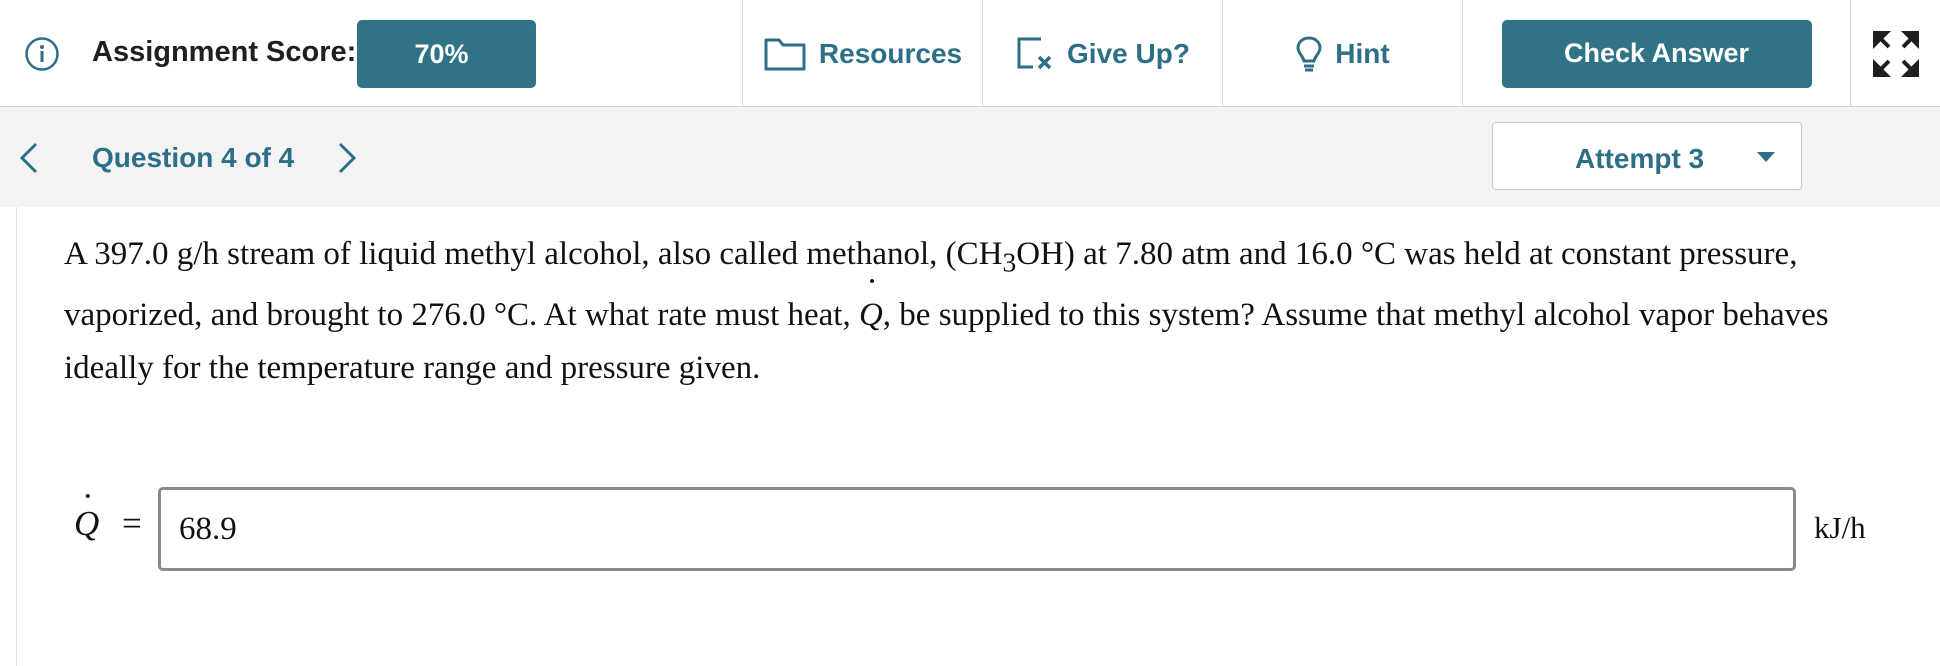 Image resolution: width=1940 pixels, height=666 pixels. Describe the element at coordinates (977, 529) in the screenshot. I see `answer-input` at that location.